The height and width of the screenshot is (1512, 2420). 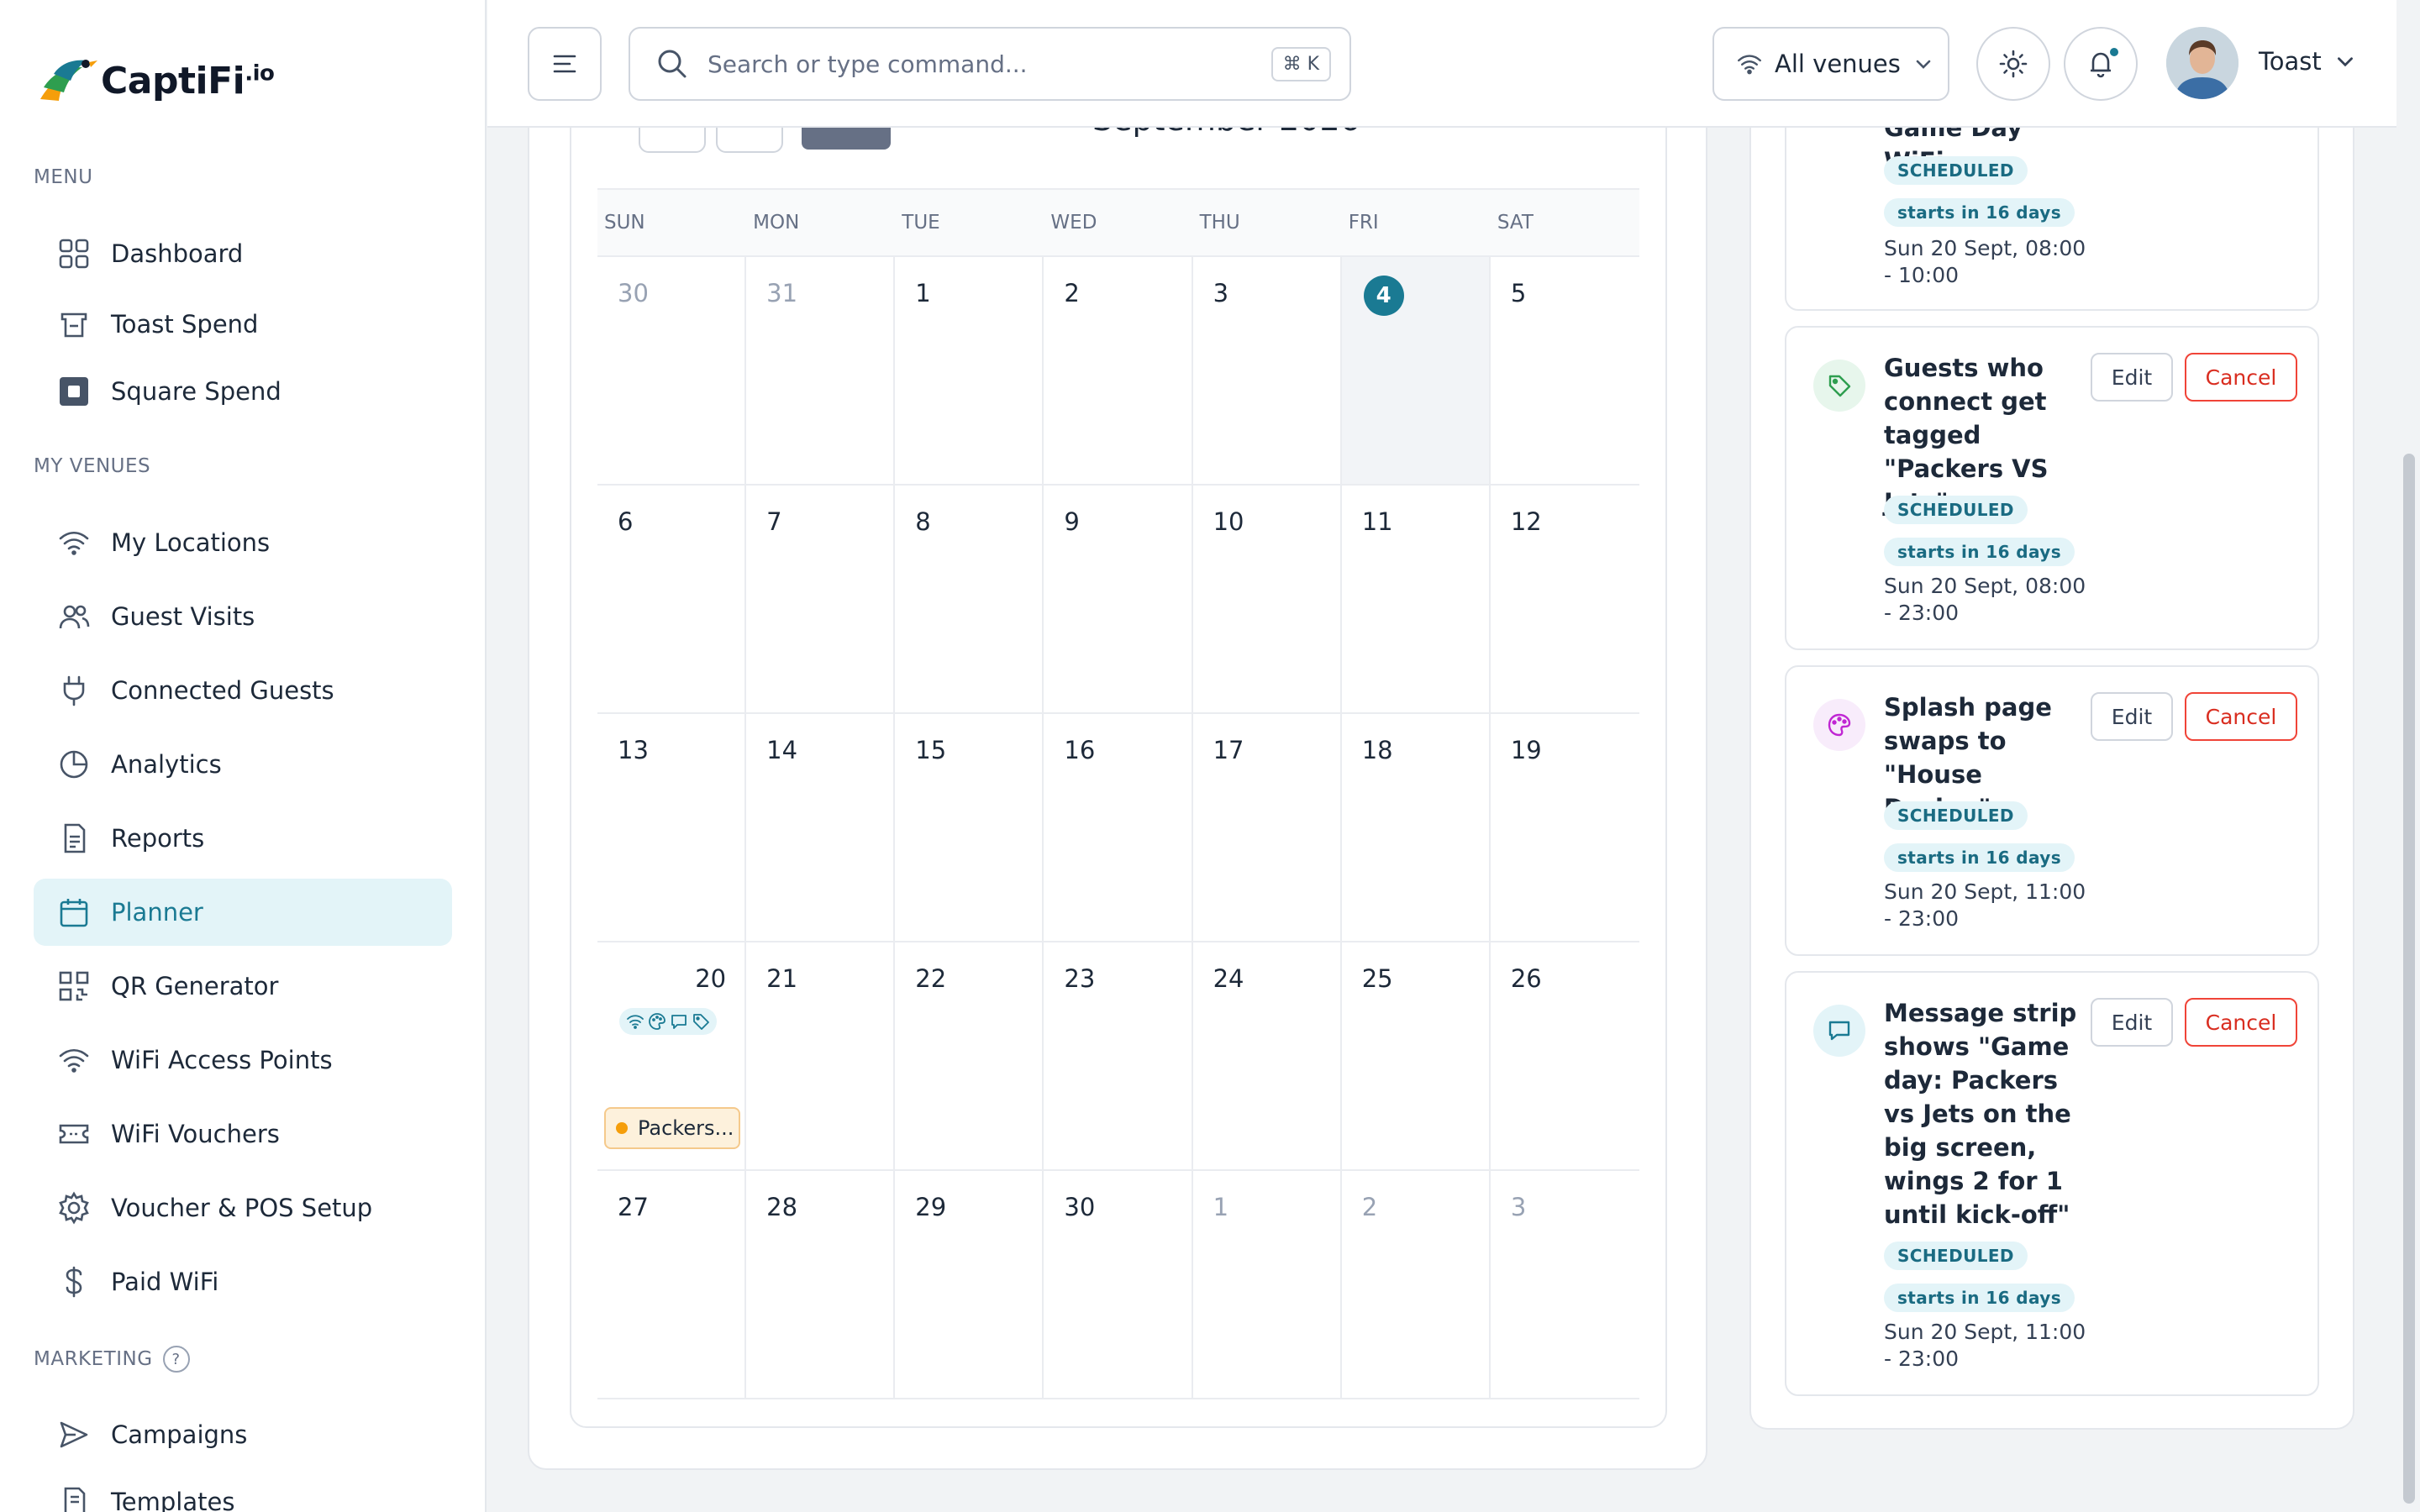 I want to click on venues-section-label: MY VENUES, so click(x=92, y=466).